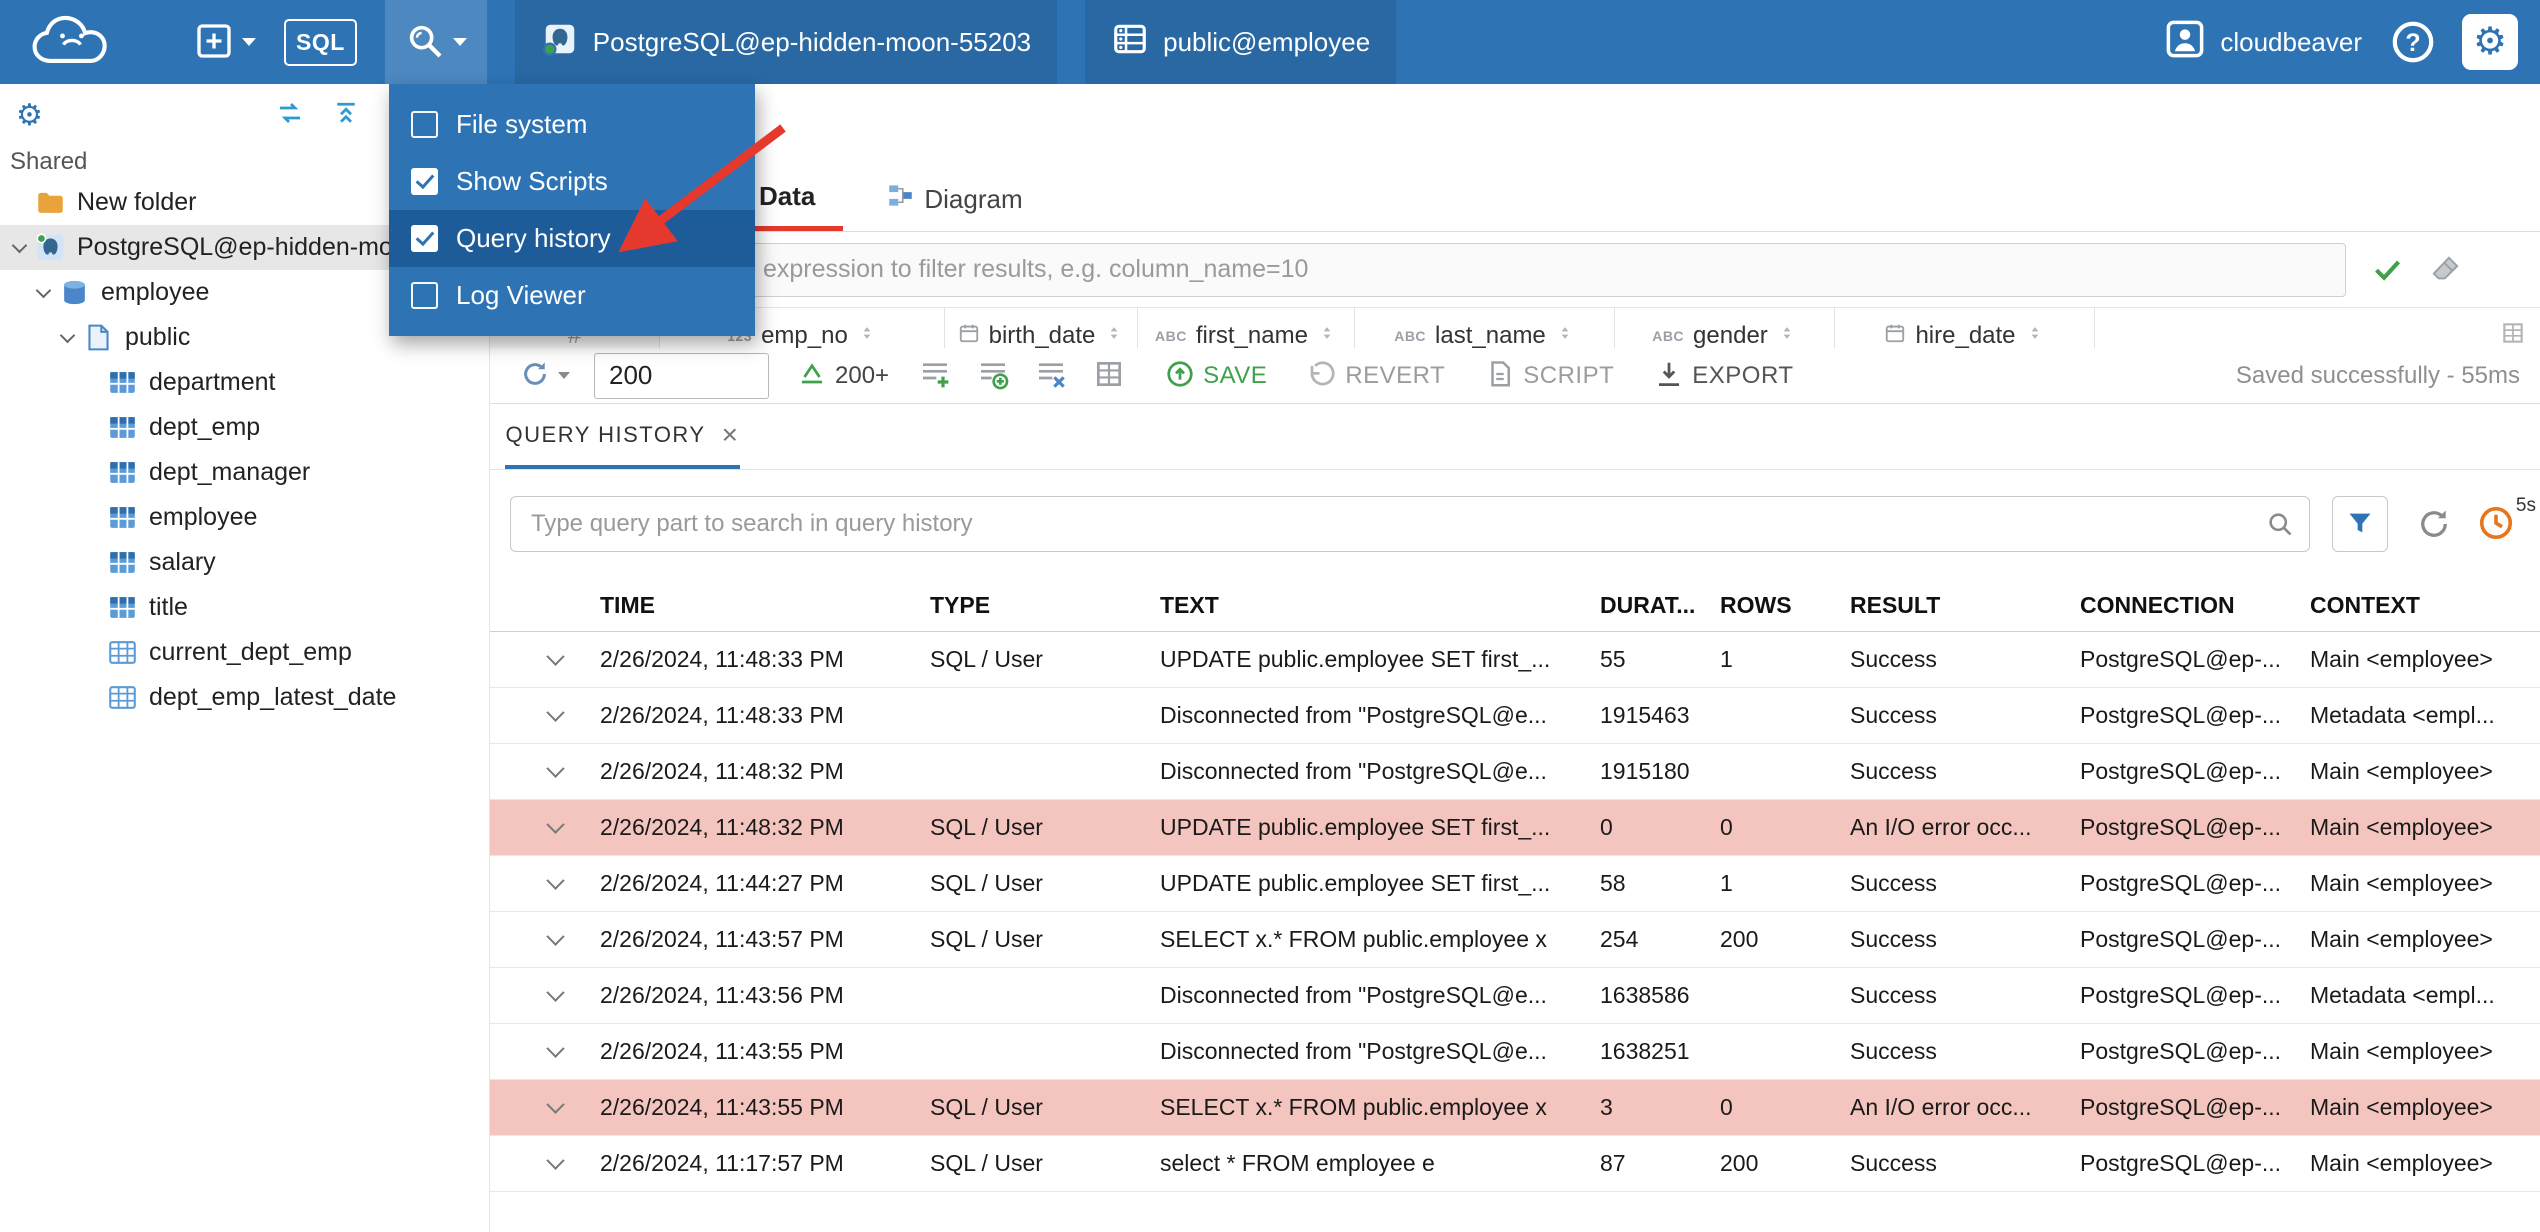  Describe the element at coordinates (843, 375) in the screenshot. I see `fetch-more-rows-button: 200+` at that location.